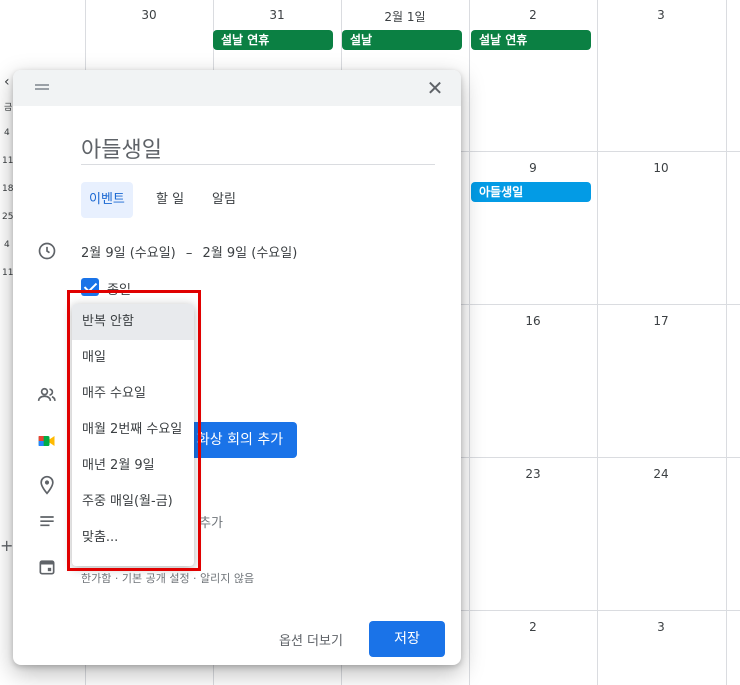 Image resolution: width=740 pixels, height=685 pixels. Describe the element at coordinates (90, 287) in the screenshot. I see `all-day-checkbox` at that location.